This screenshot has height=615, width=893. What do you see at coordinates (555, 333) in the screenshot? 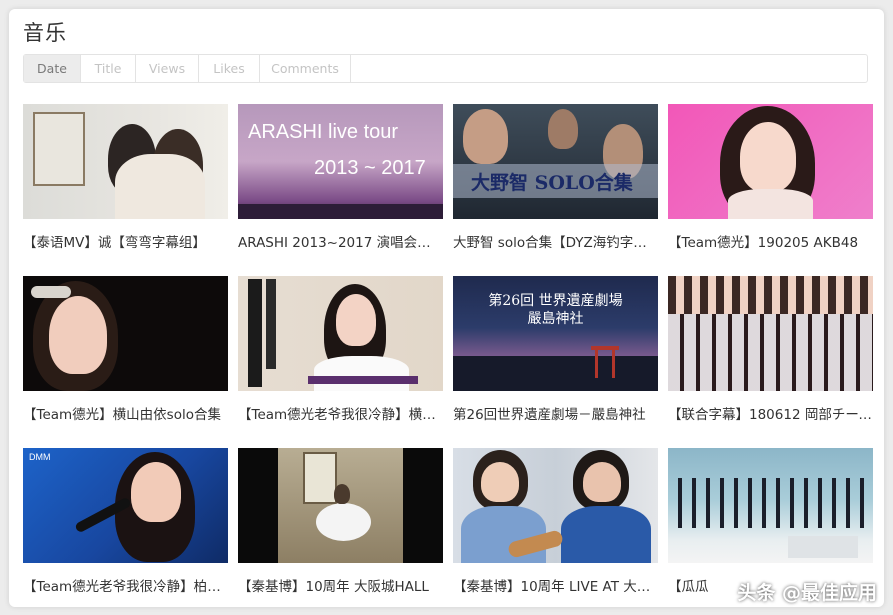
I see `video-thumbnail: 第26回 世界遺産劇場 嚴島神社` at bounding box center [555, 333].